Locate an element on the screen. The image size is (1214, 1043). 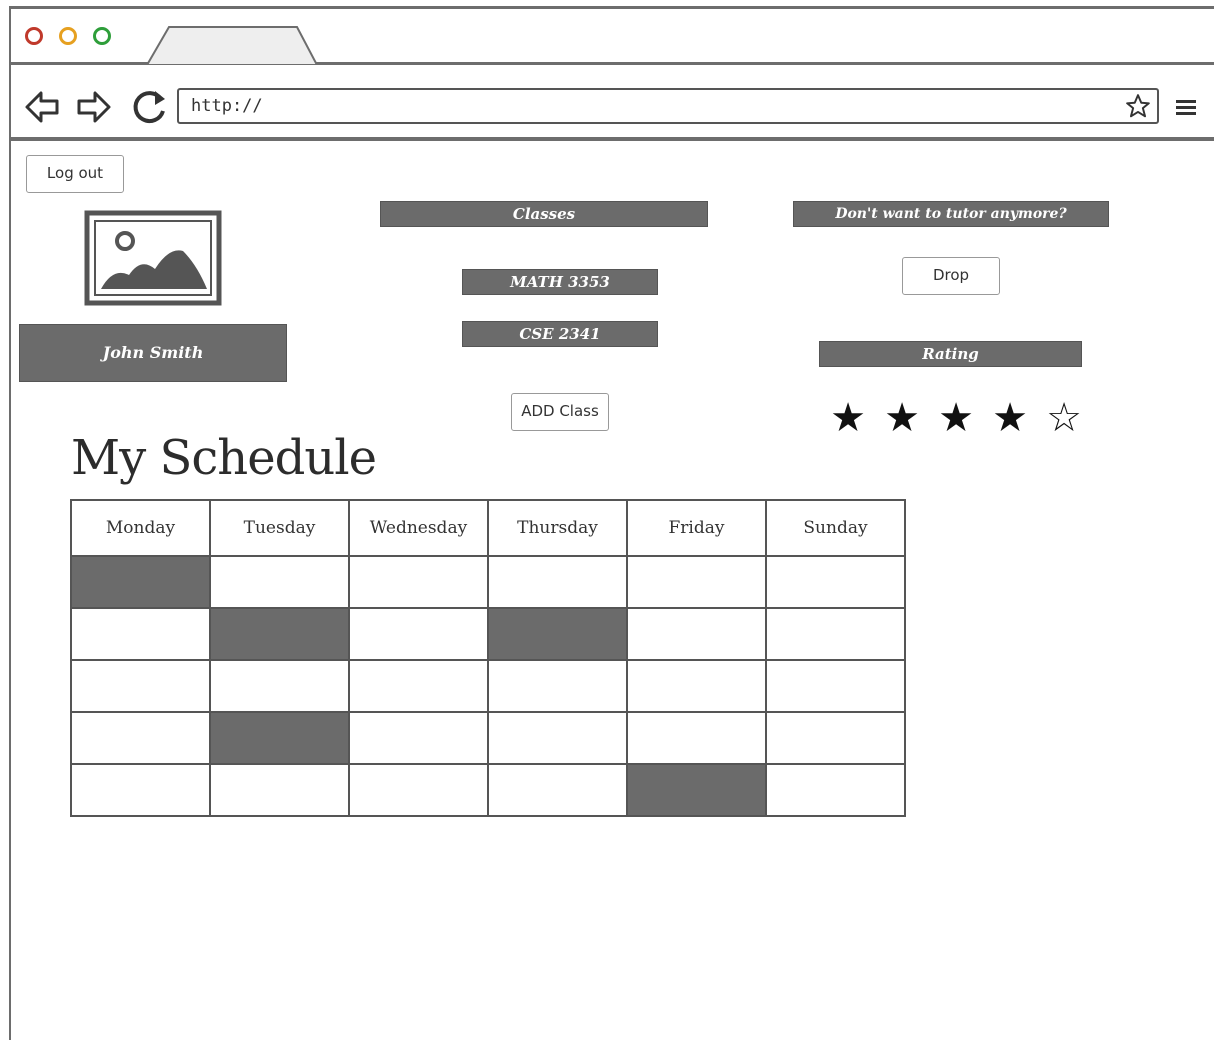
bookmark-star-icon is located at coordinates (1138, 106).